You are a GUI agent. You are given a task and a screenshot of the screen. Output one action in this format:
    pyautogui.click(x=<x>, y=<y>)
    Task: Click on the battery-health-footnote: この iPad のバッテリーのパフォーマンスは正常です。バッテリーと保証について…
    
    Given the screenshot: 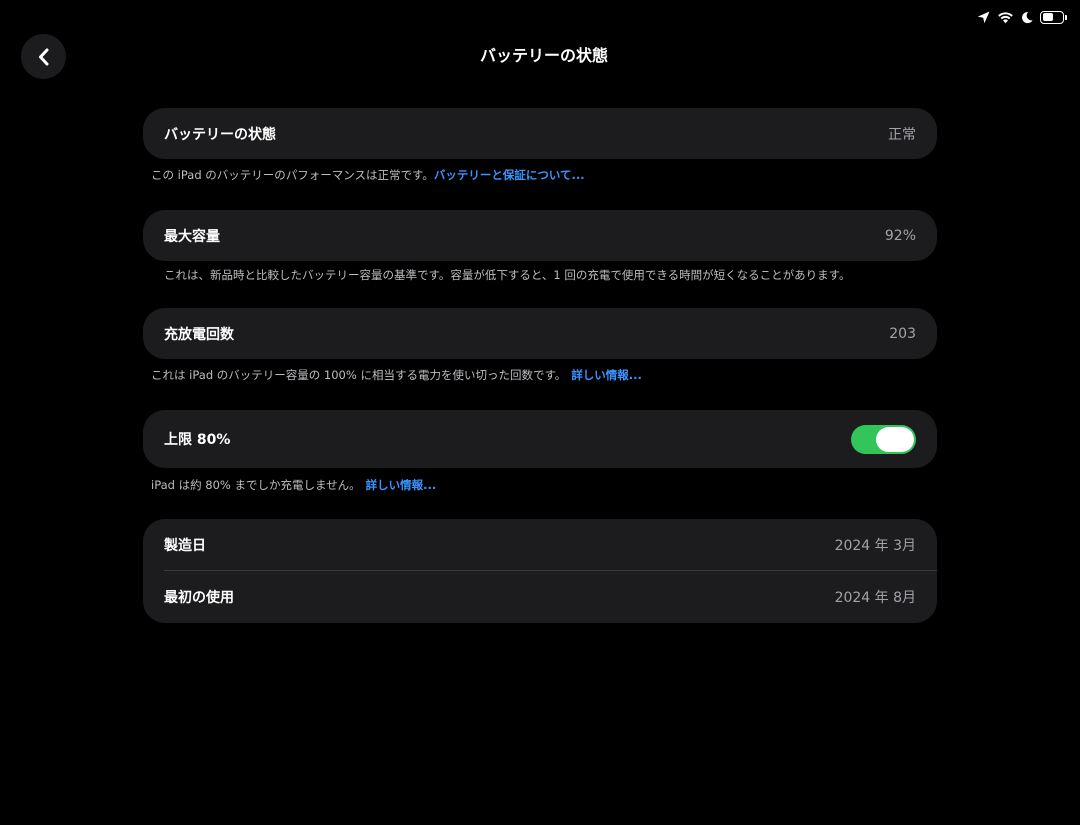 What is the action you would take?
    pyautogui.click(x=368, y=175)
    